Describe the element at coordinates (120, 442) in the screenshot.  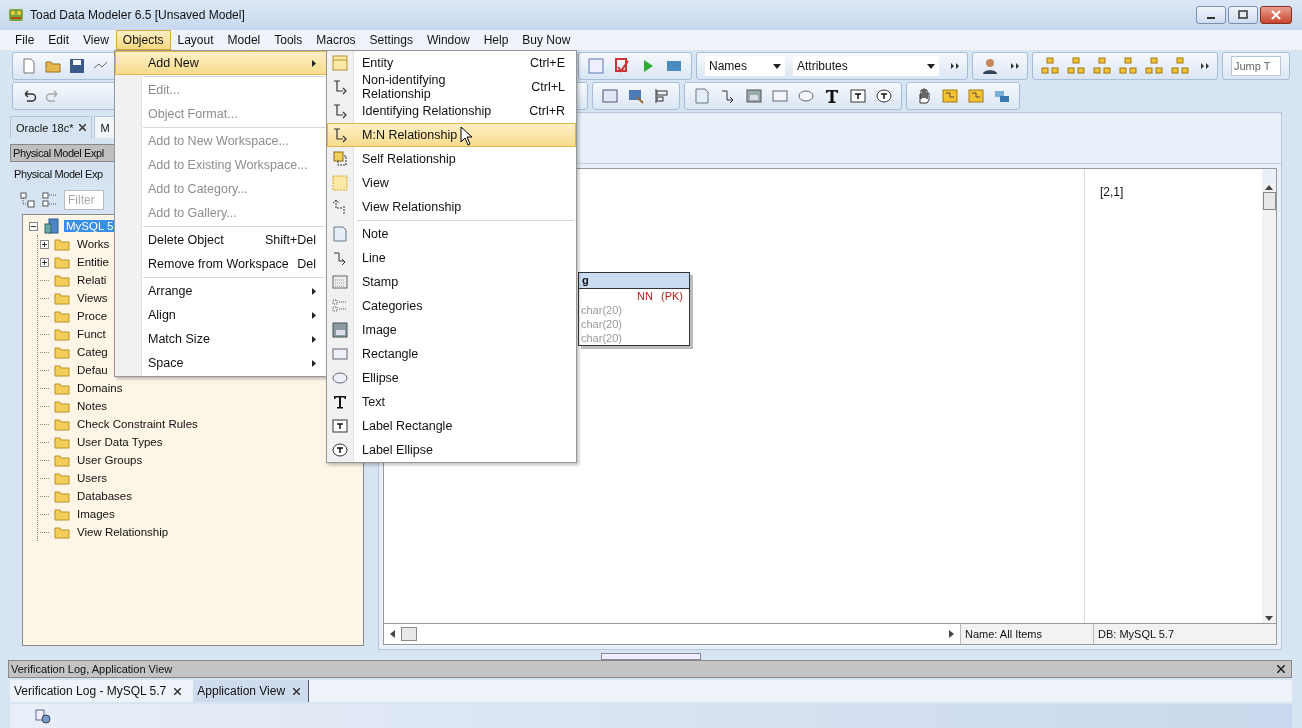
I see `tree-item: User Data Types` at that location.